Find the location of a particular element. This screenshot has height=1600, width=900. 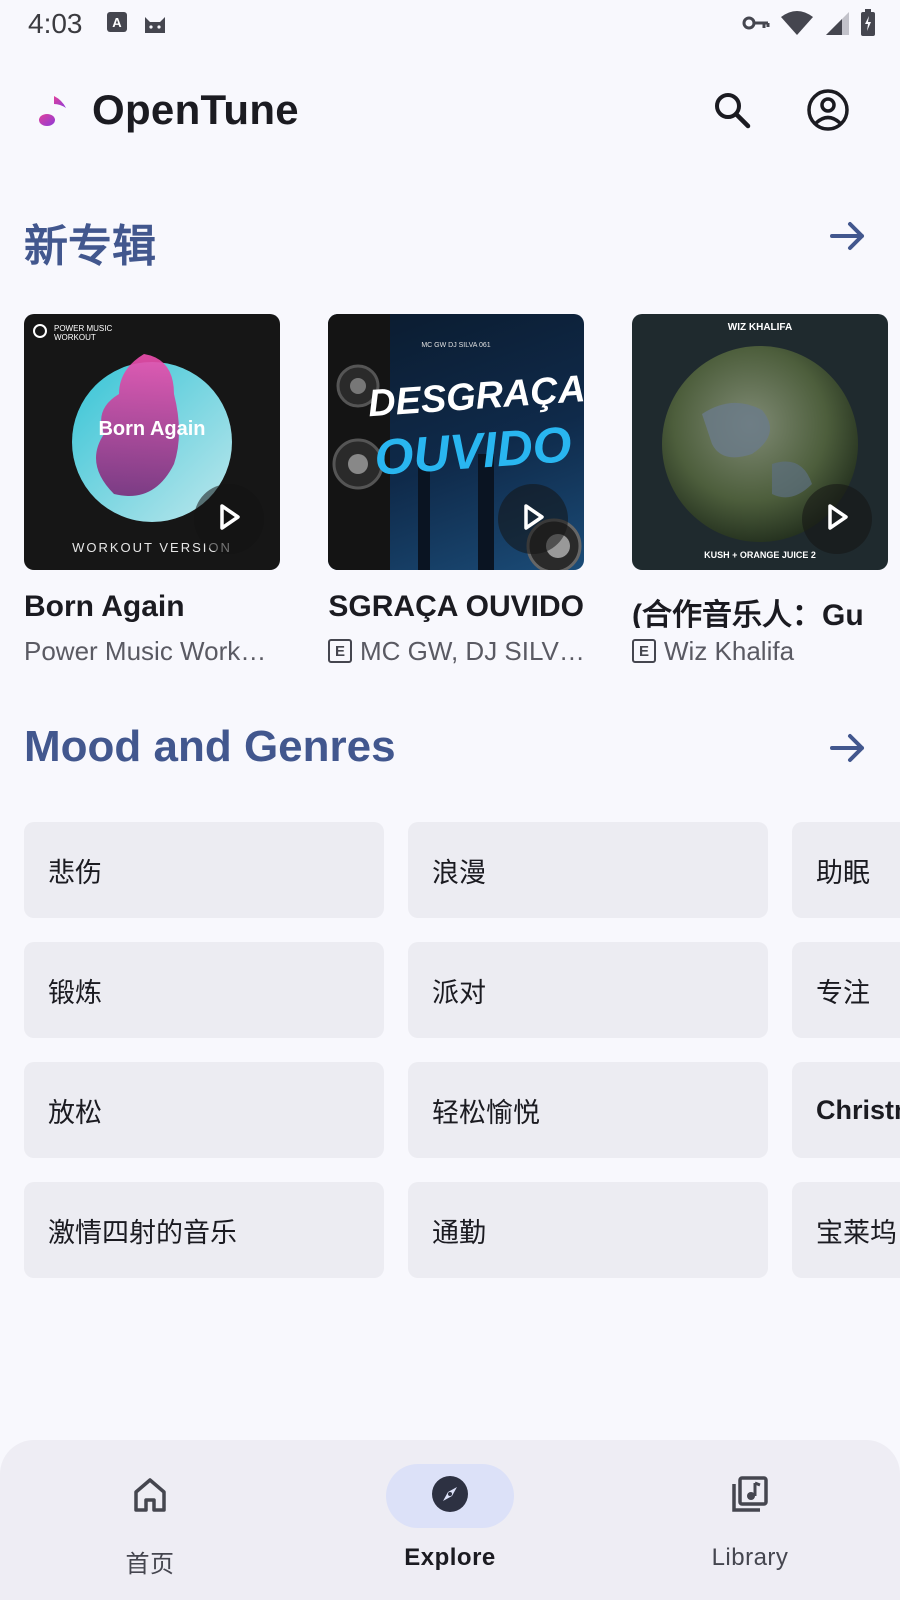

album-title: Born Again is located at coordinates (104, 606).